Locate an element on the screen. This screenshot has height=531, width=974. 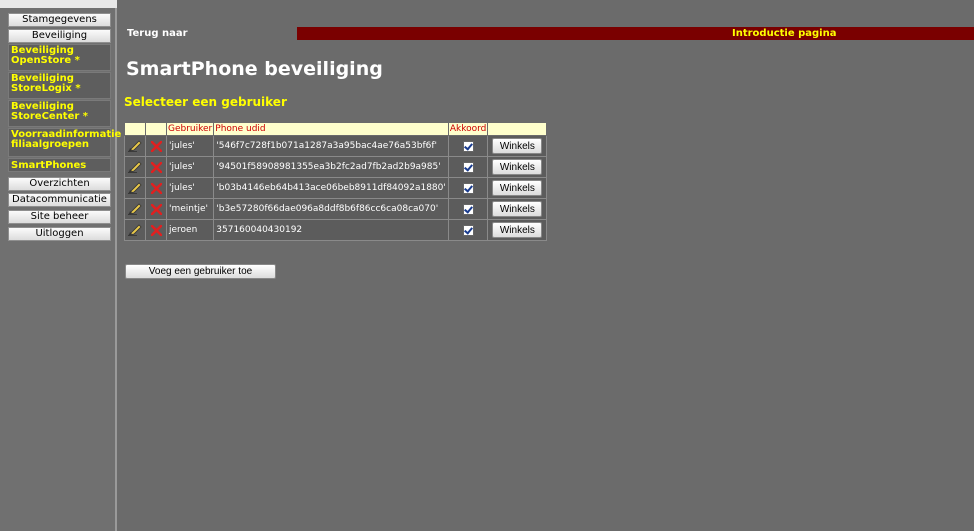
cell-gebruiker: jeroen is located at coordinates (190, 230).